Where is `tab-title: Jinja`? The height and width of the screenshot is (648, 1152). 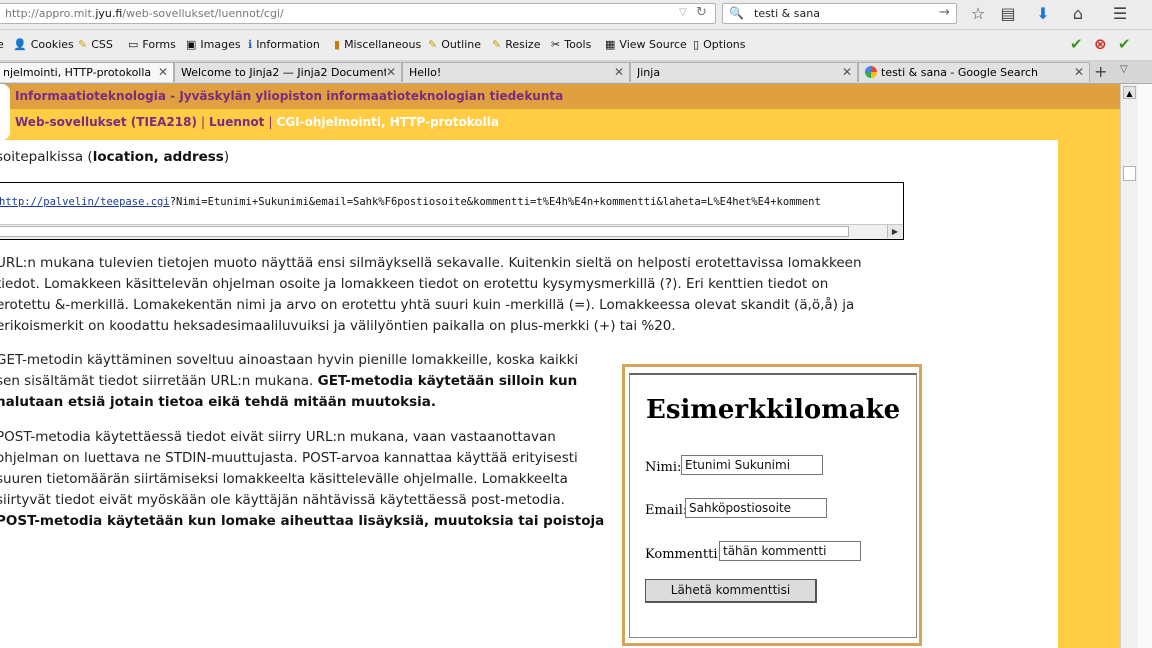
tab-title: Jinja is located at coordinates (649, 72).